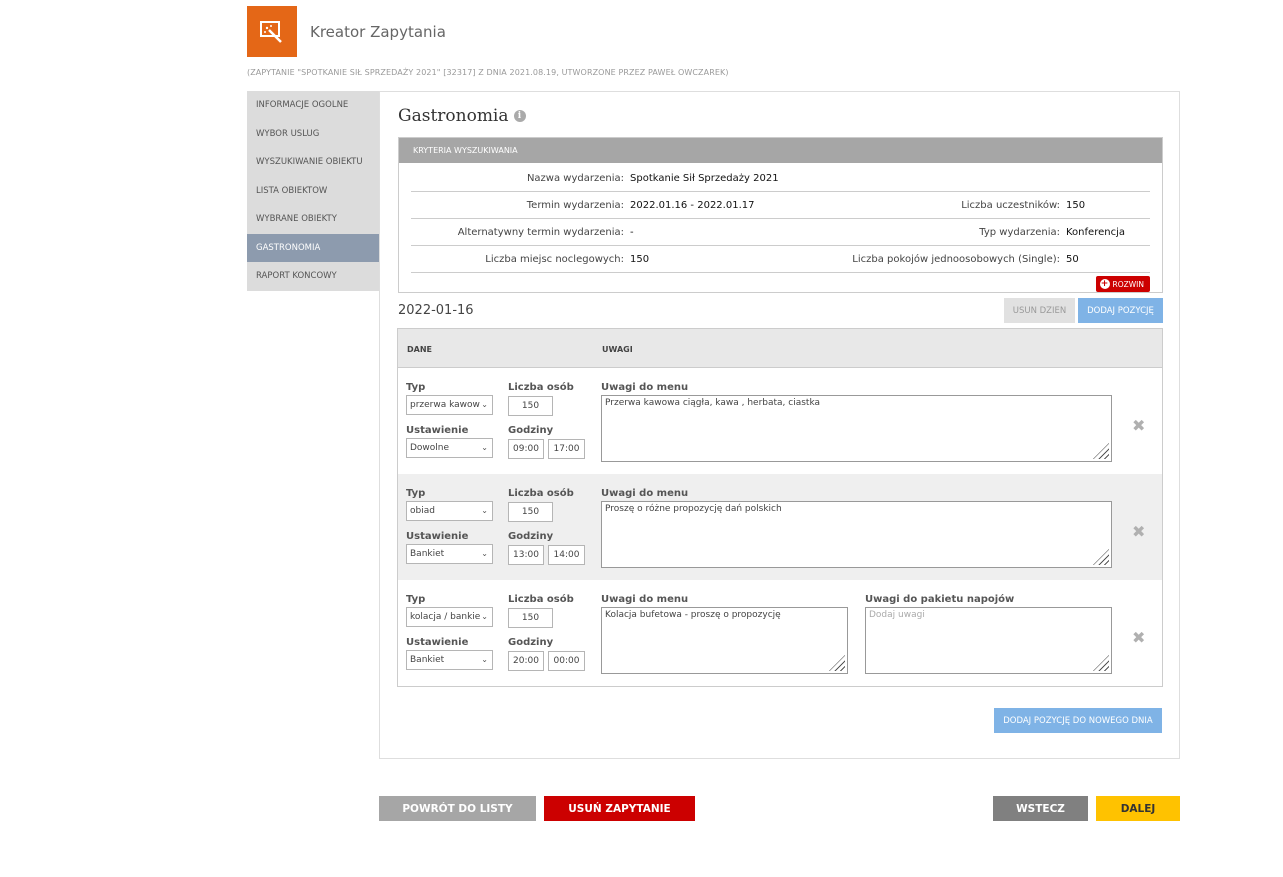 Image resolution: width=1283 pixels, height=877 pixels. Describe the element at coordinates (526, 661) in the screenshot. I see `time-from-input: 20:00` at that location.